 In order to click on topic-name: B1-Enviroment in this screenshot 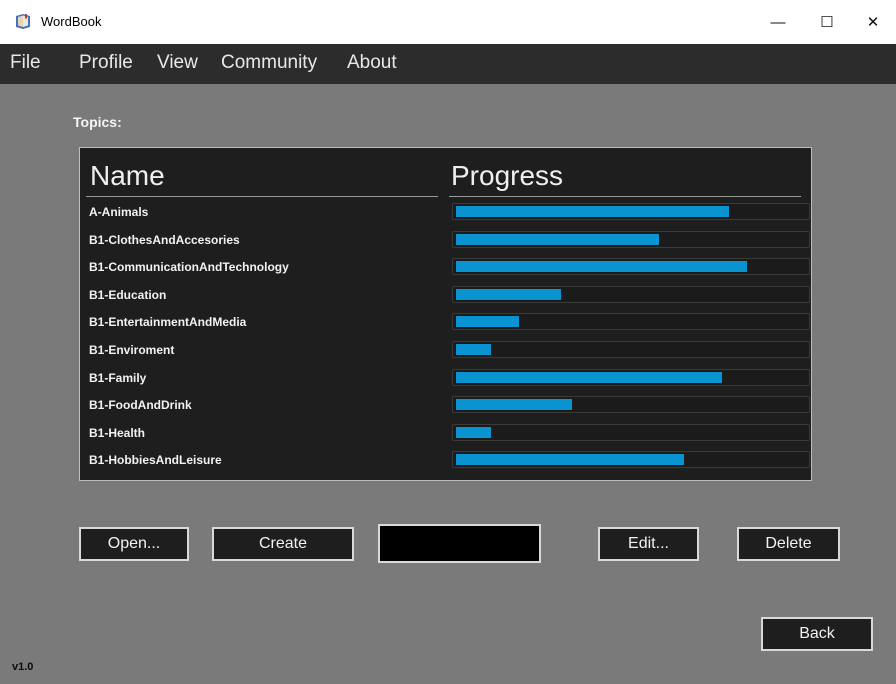, I will do `click(131, 350)`.